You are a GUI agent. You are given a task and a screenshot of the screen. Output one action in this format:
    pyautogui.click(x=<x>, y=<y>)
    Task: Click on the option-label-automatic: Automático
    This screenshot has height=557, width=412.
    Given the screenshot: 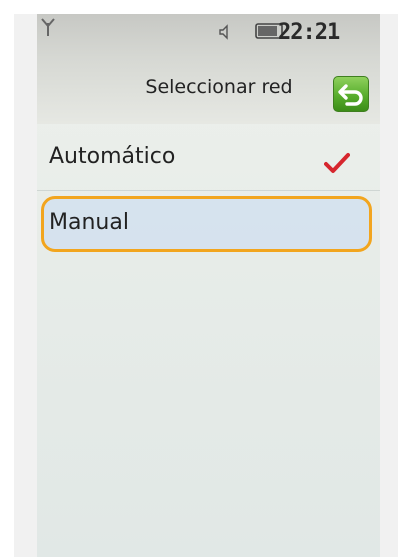 What is the action you would take?
    pyautogui.click(x=112, y=156)
    